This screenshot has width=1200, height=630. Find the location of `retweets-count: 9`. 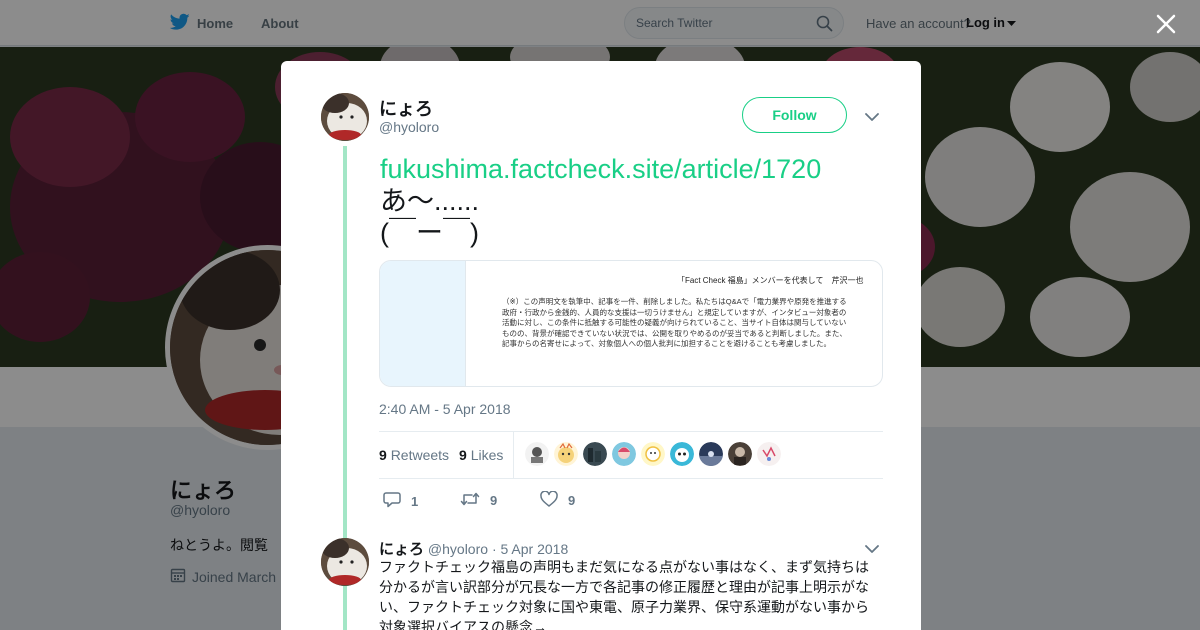

retweets-count: 9 is located at coordinates (383, 455).